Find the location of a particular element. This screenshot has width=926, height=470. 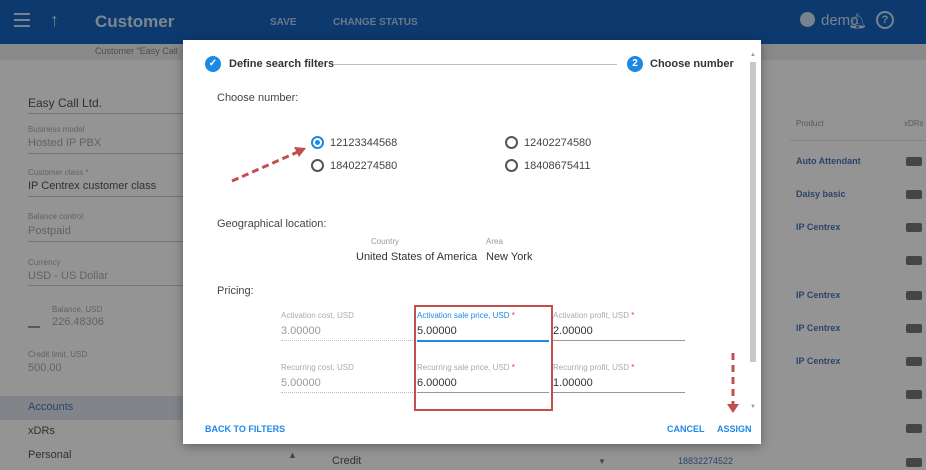

assign-button: ASSIGN is located at coordinates (734, 429).